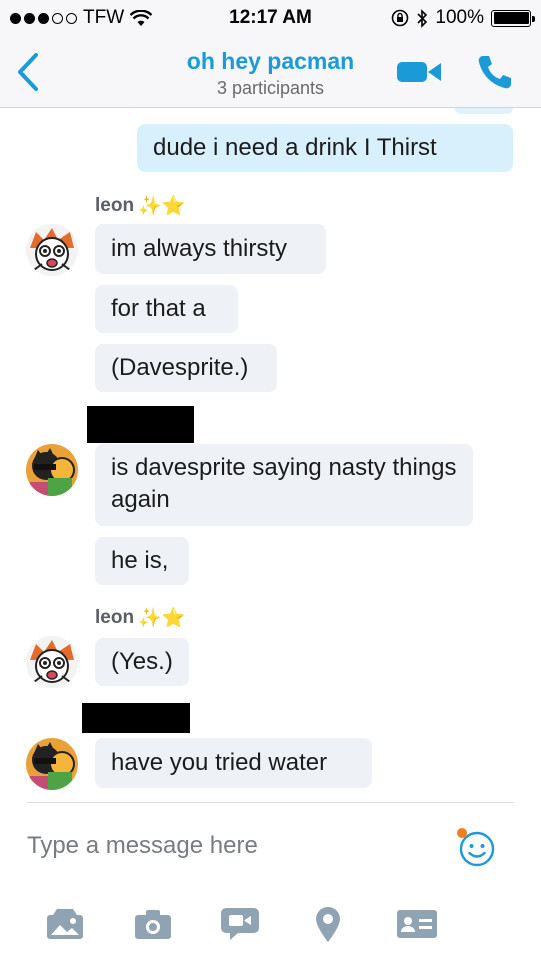 This screenshot has height=960, width=541. What do you see at coordinates (422, 18) in the screenshot?
I see `bluetooth-icon` at bounding box center [422, 18].